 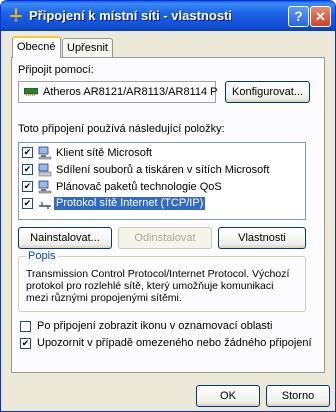 What do you see at coordinates (162, 153) in the screenshot?
I see `list-item: ✔ Klient sítě Microsoft` at bounding box center [162, 153].